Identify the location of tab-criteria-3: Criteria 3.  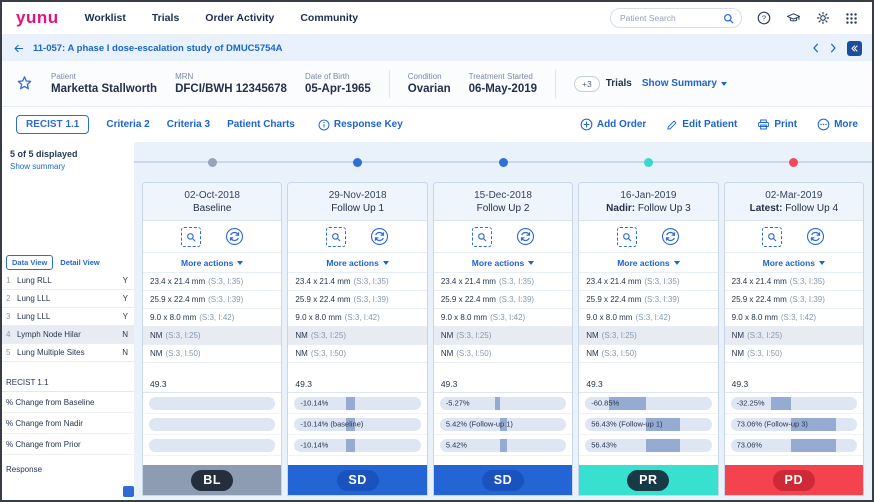
(188, 124).